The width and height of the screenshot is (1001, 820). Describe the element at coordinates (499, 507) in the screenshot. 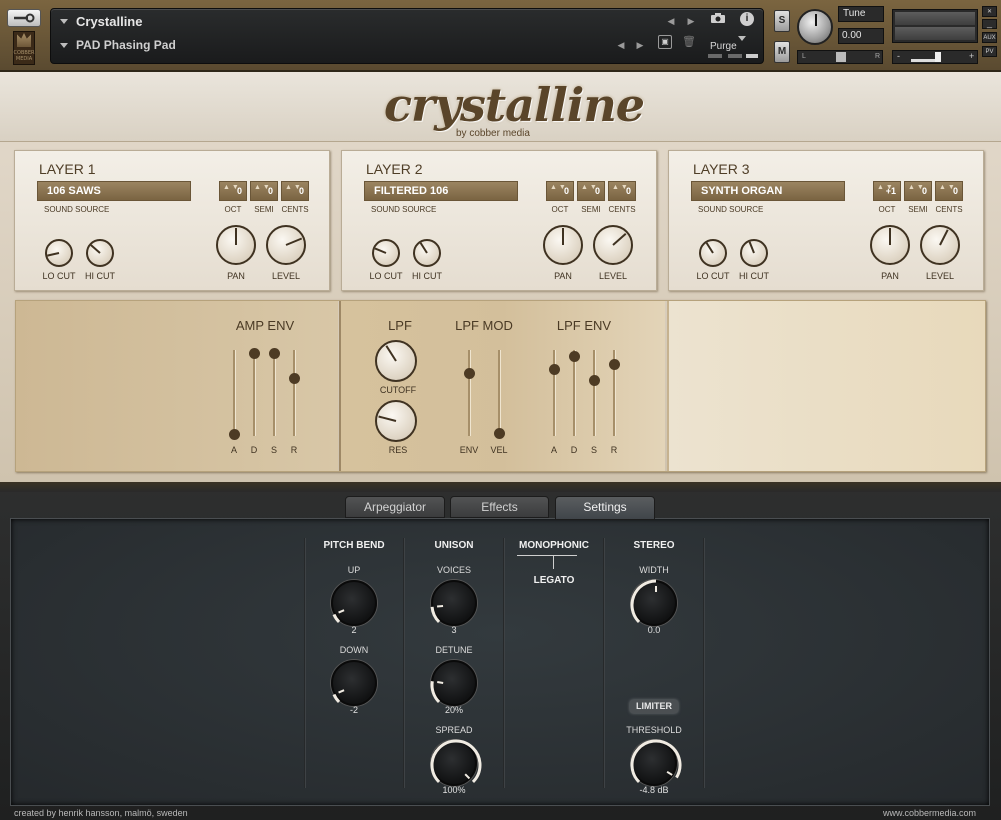

I see `tab-effects: Effects` at that location.